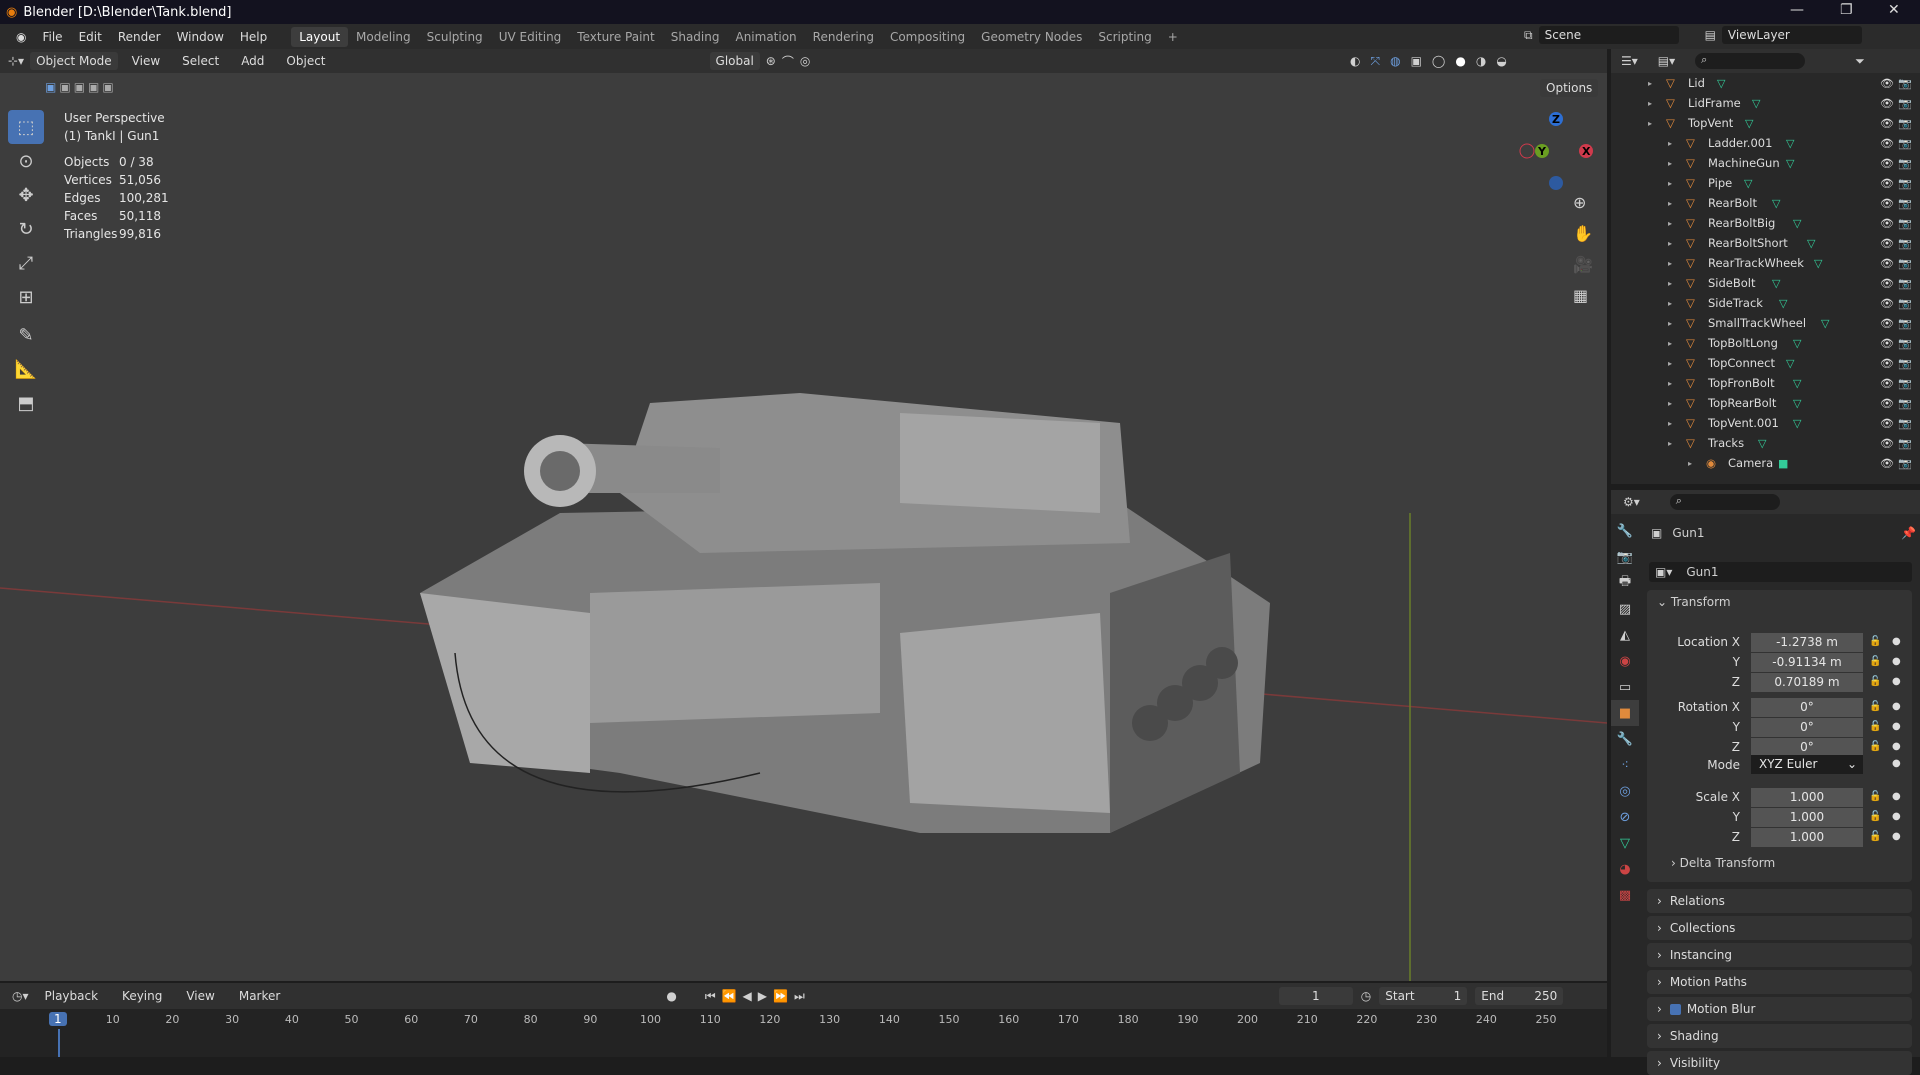 The image size is (1920, 1075). What do you see at coordinates (1625, 713) in the screenshot?
I see `object-tab-icon: ■` at bounding box center [1625, 713].